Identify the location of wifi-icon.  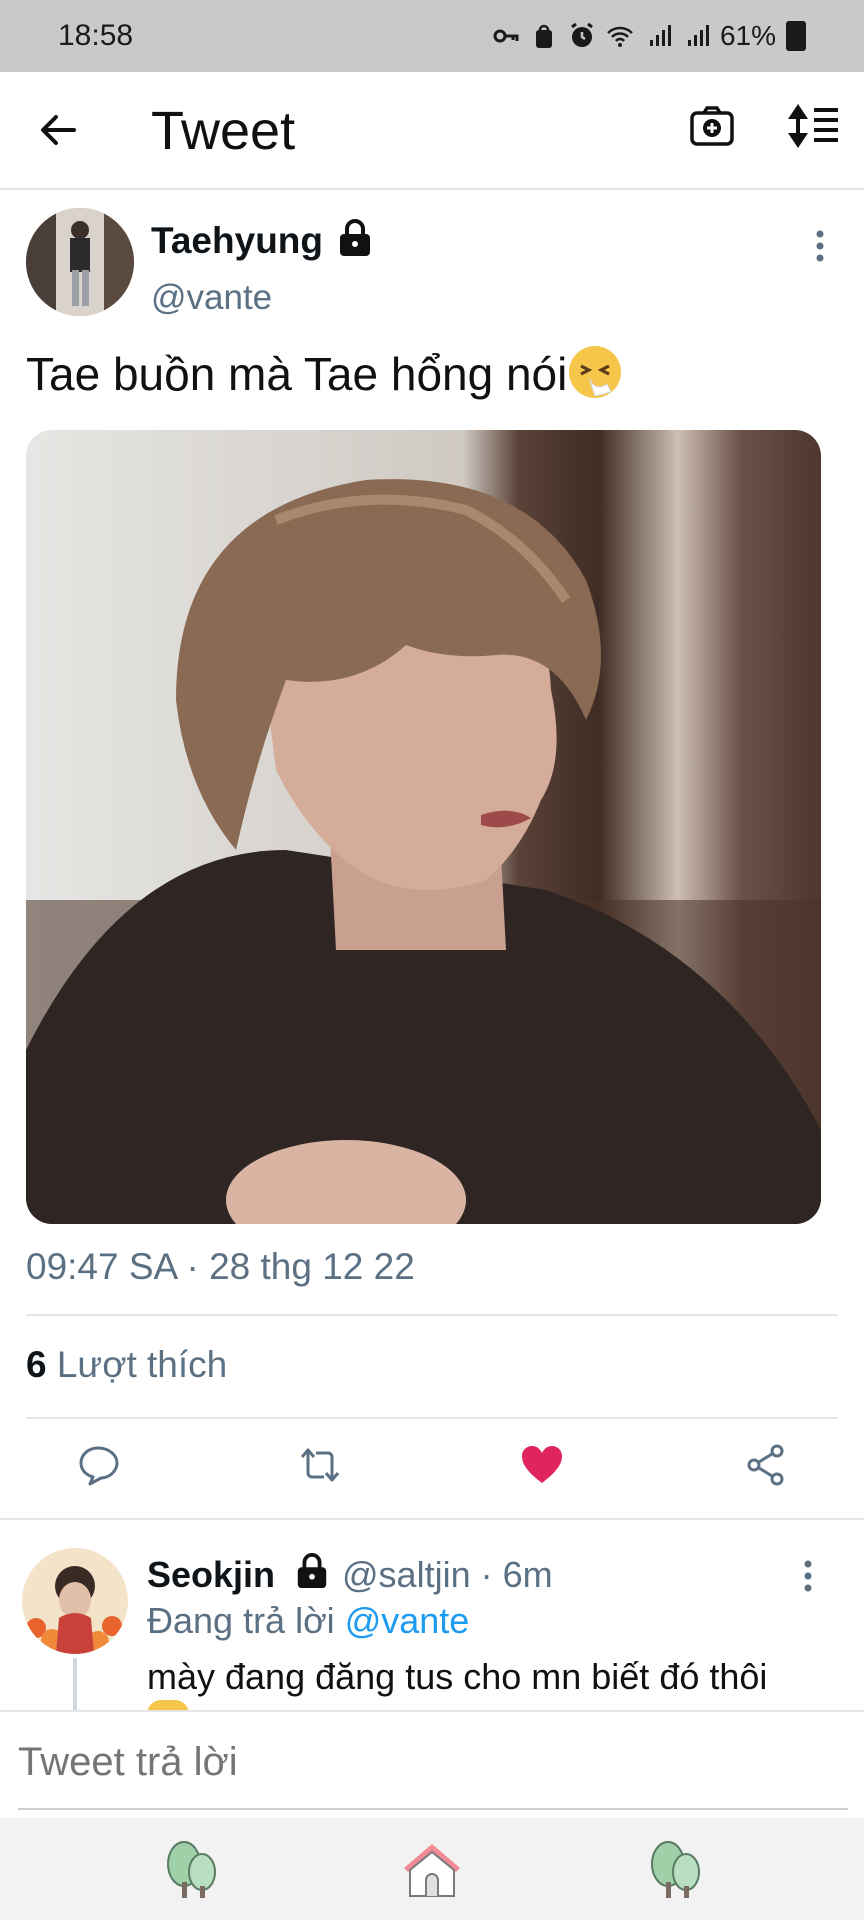
(620, 36).